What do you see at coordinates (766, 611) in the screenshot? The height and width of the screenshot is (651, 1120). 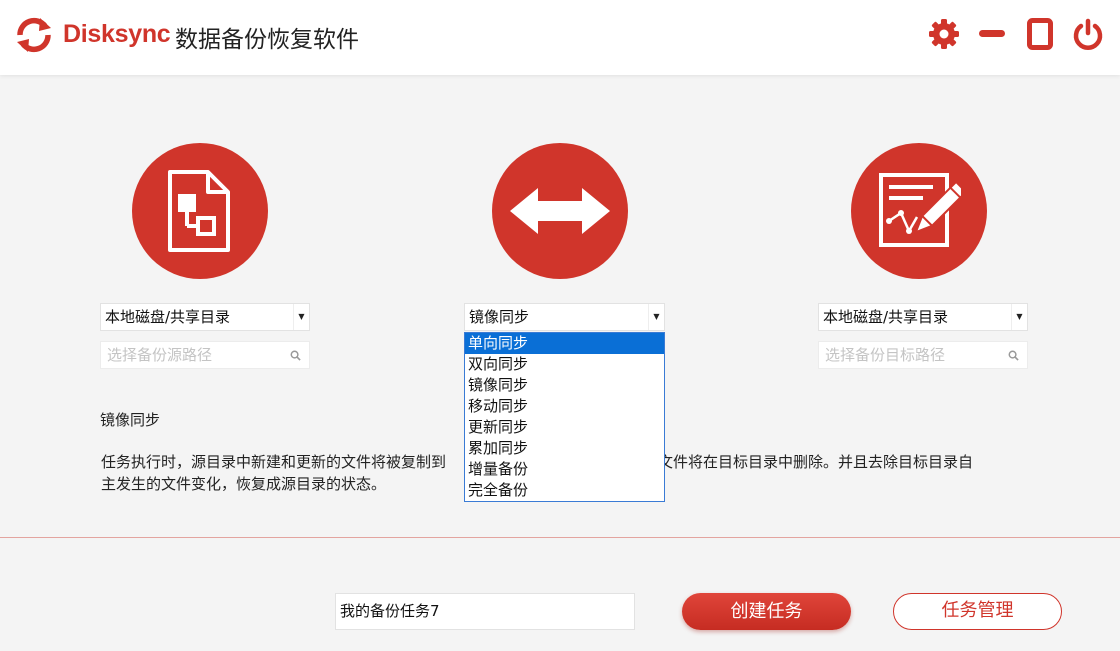 I see `create-task-button: 创建任务` at bounding box center [766, 611].